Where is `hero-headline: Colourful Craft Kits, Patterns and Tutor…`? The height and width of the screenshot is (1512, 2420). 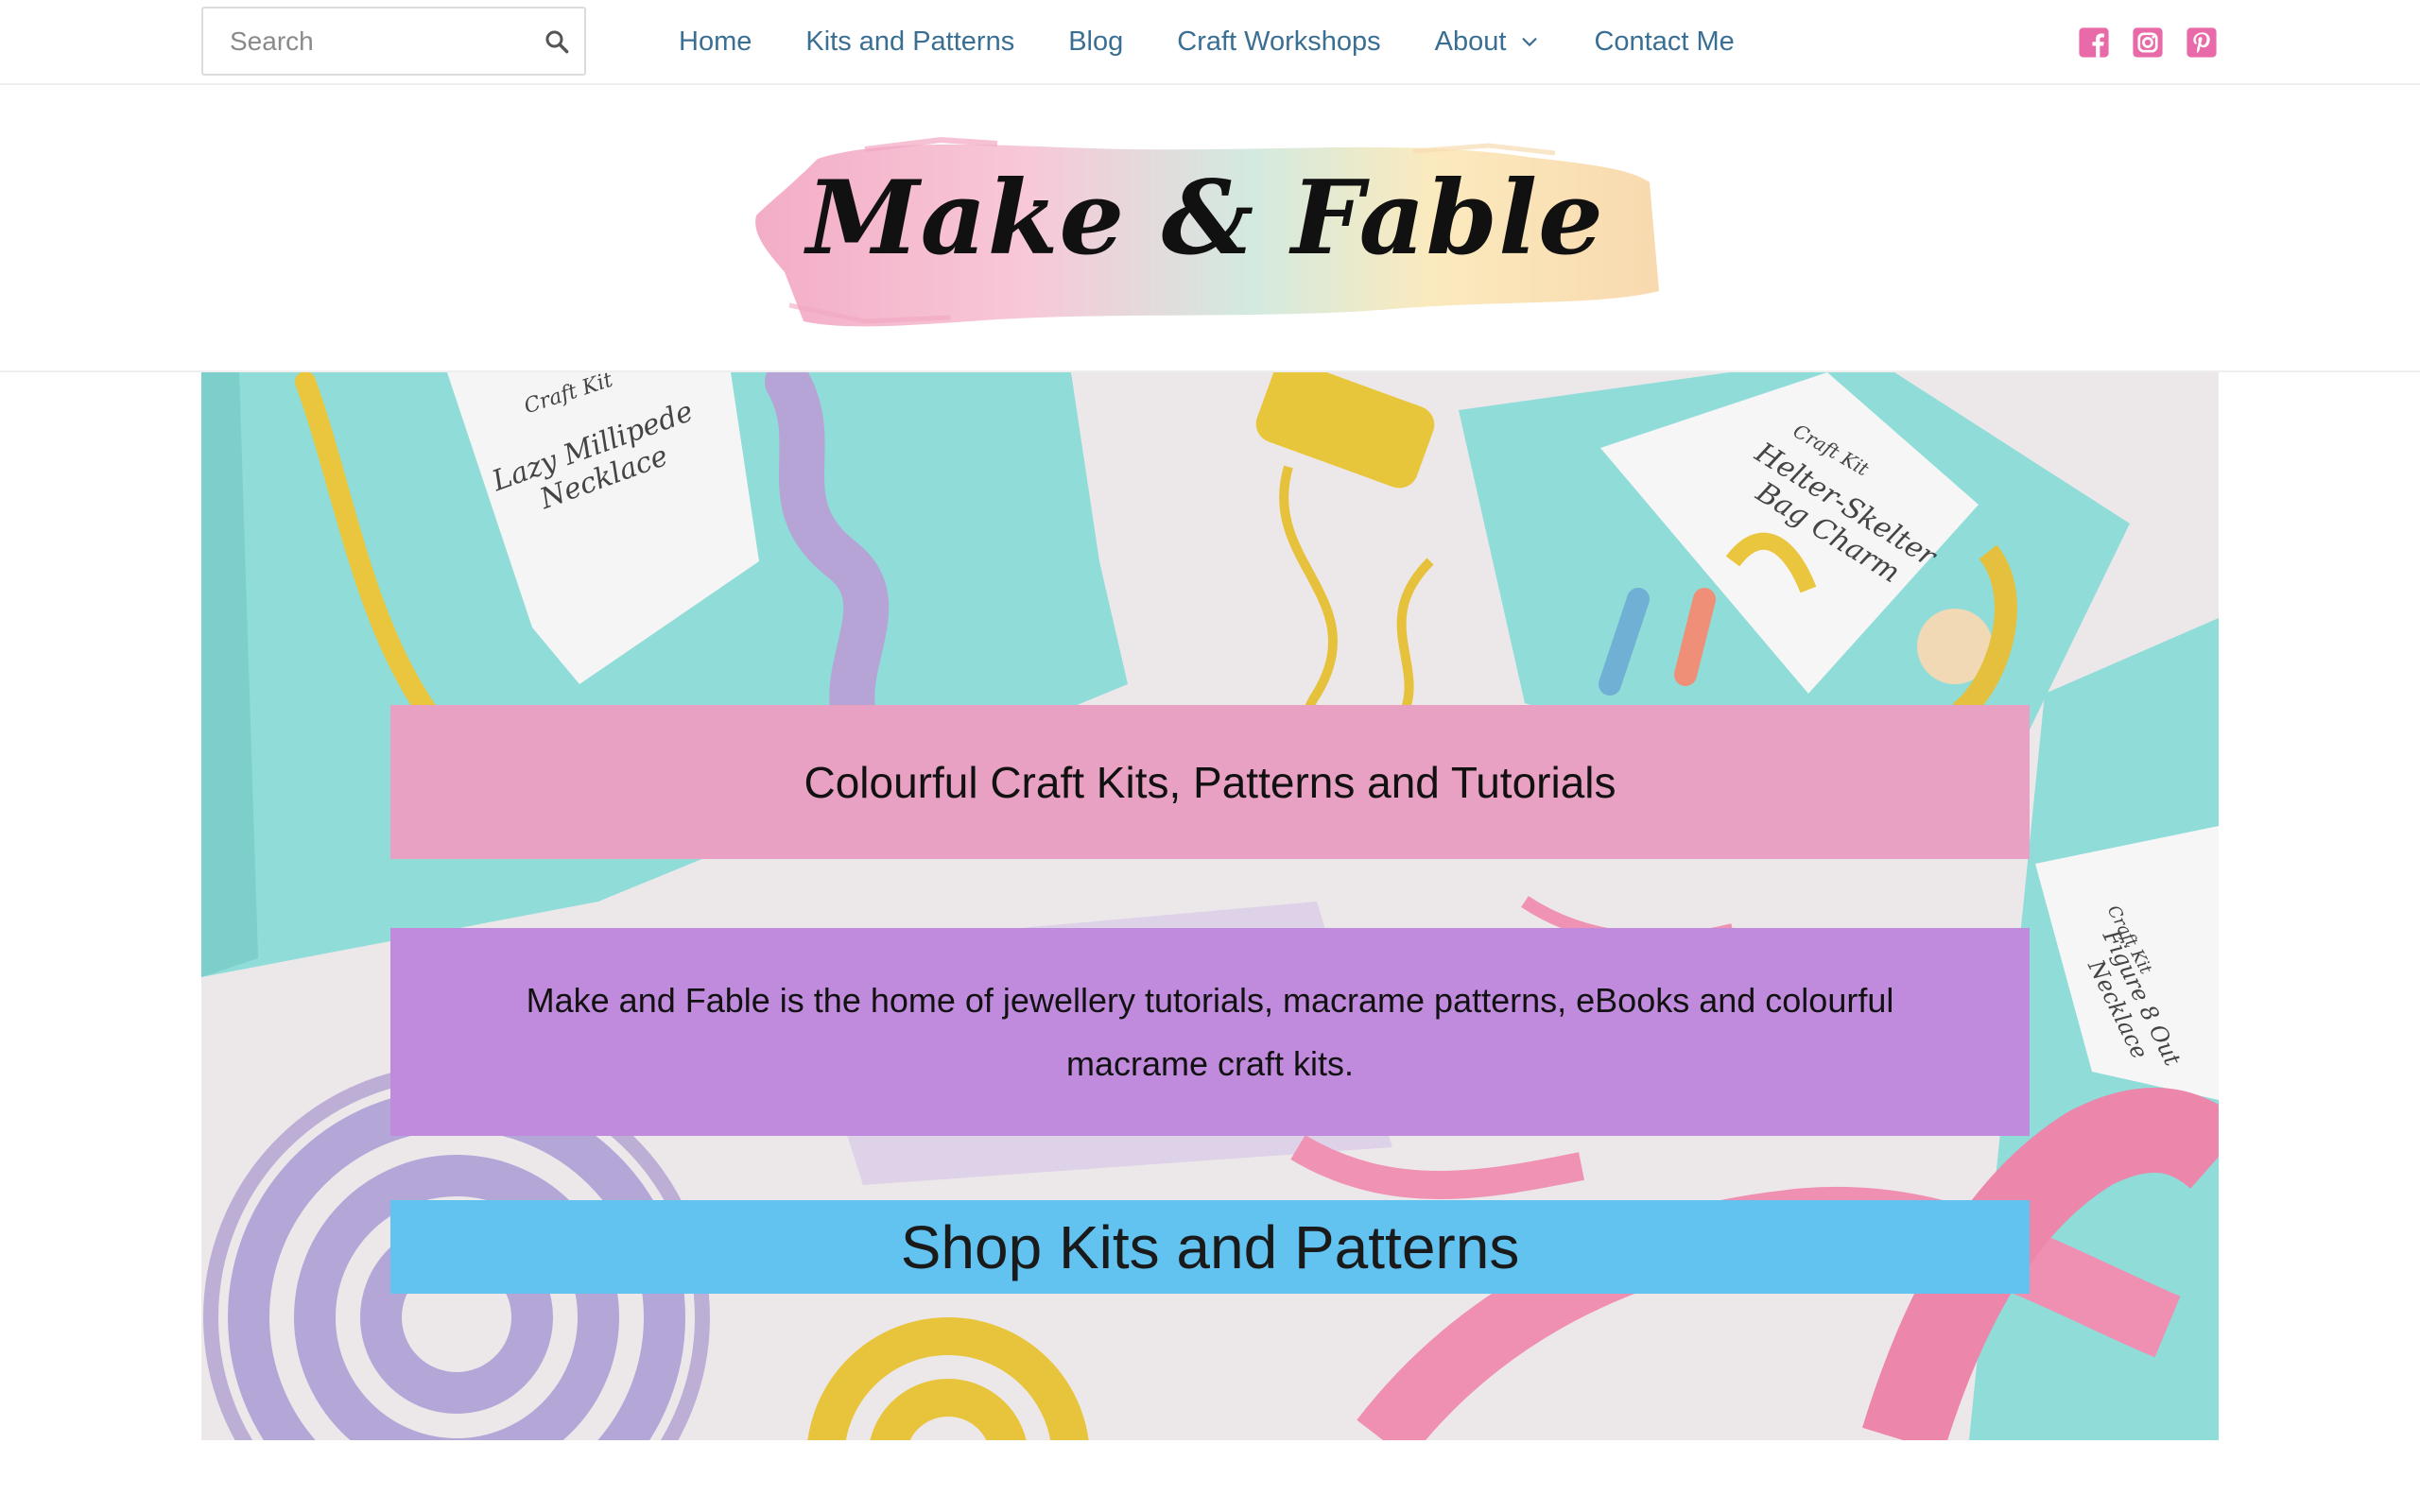 hero-headline: Colourful Craft Kits, Patterns and Tutor… is located at coordinates (1210, 782).